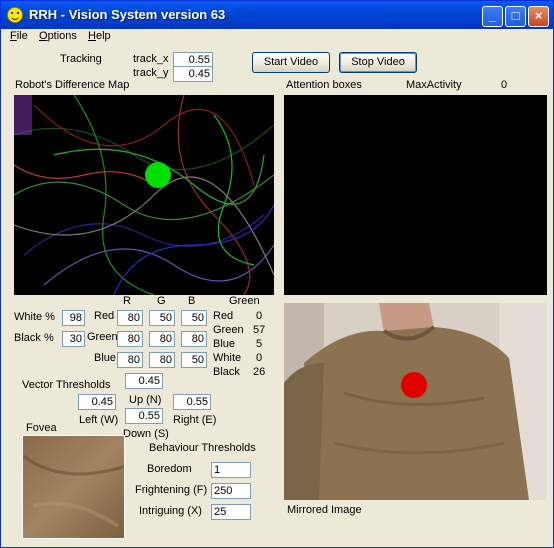 This screenshot has height=548, width=554. I want to click on blue-g-field: 80, so click(162, 360).